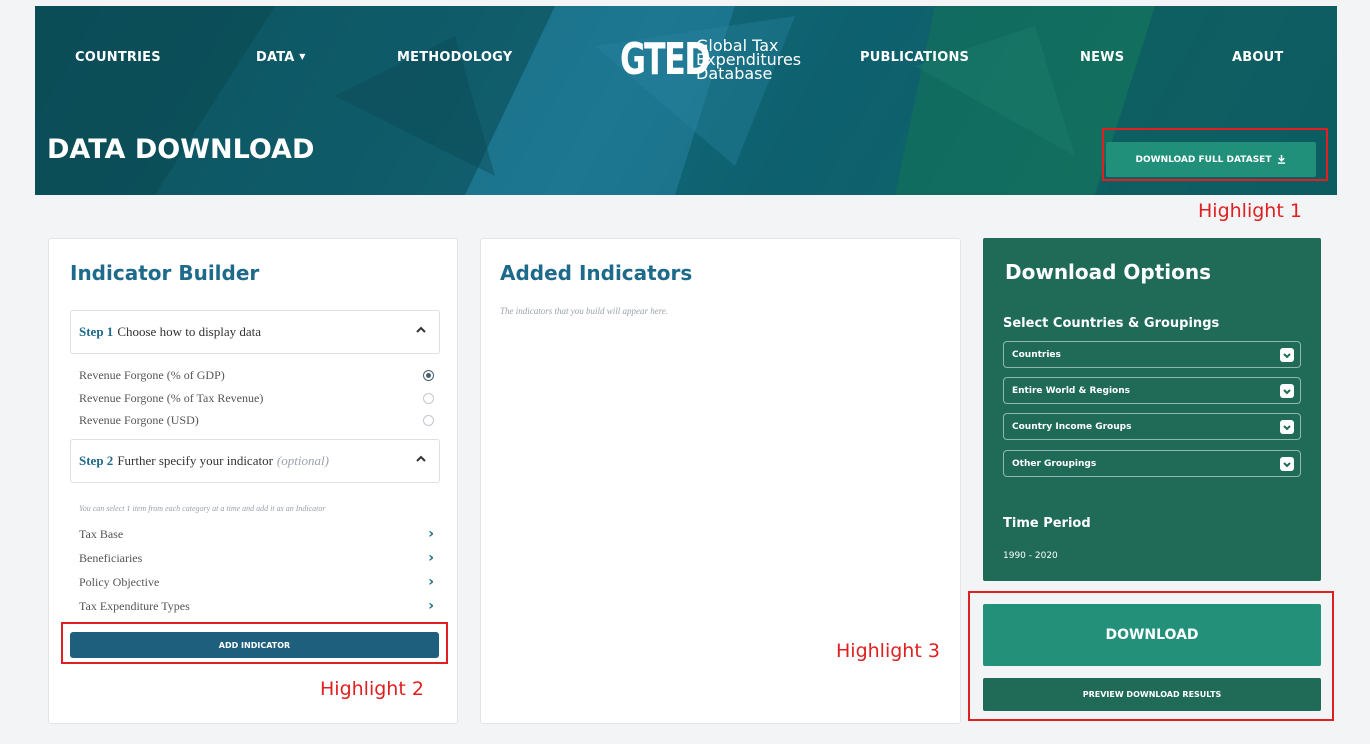 The height and width of the screenshot is (744, 1370). Describe the element at coordinates (256, 420) in the screenshot. I see `radio-option-usd: Revenue Forgone (USD)` at that location.